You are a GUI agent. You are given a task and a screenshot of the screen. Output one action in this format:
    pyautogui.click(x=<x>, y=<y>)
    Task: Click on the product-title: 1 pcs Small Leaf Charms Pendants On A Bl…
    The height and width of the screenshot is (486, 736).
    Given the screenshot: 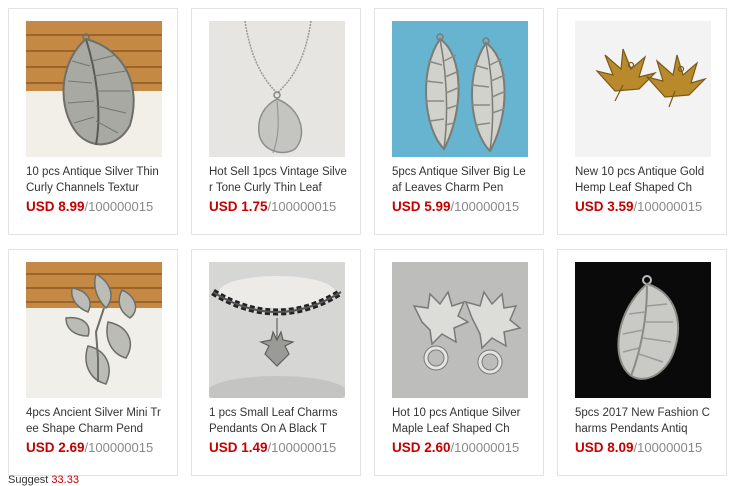 What is the action you would take?
    pyautogui.click(x=278, y=422)
    